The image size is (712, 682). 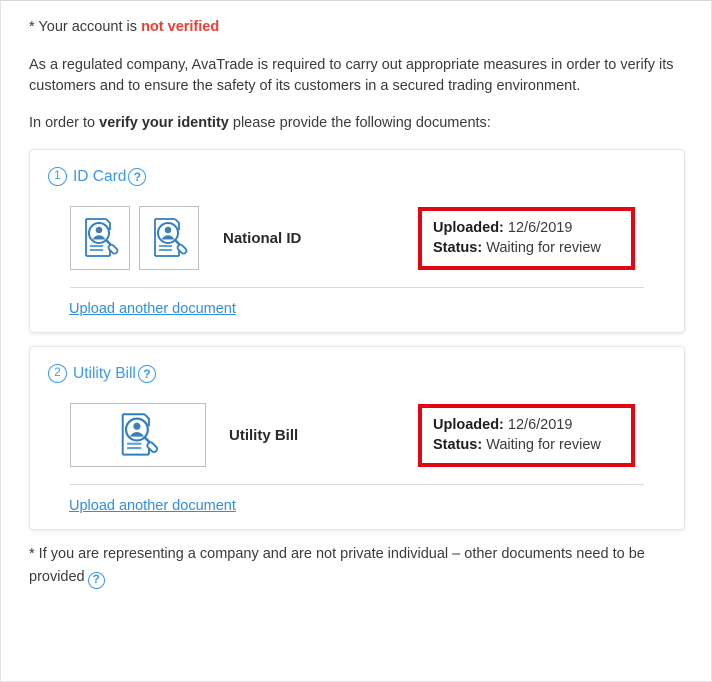 I want to click on instruction-emphasis: verify your identity, so click(x=164, y=123).